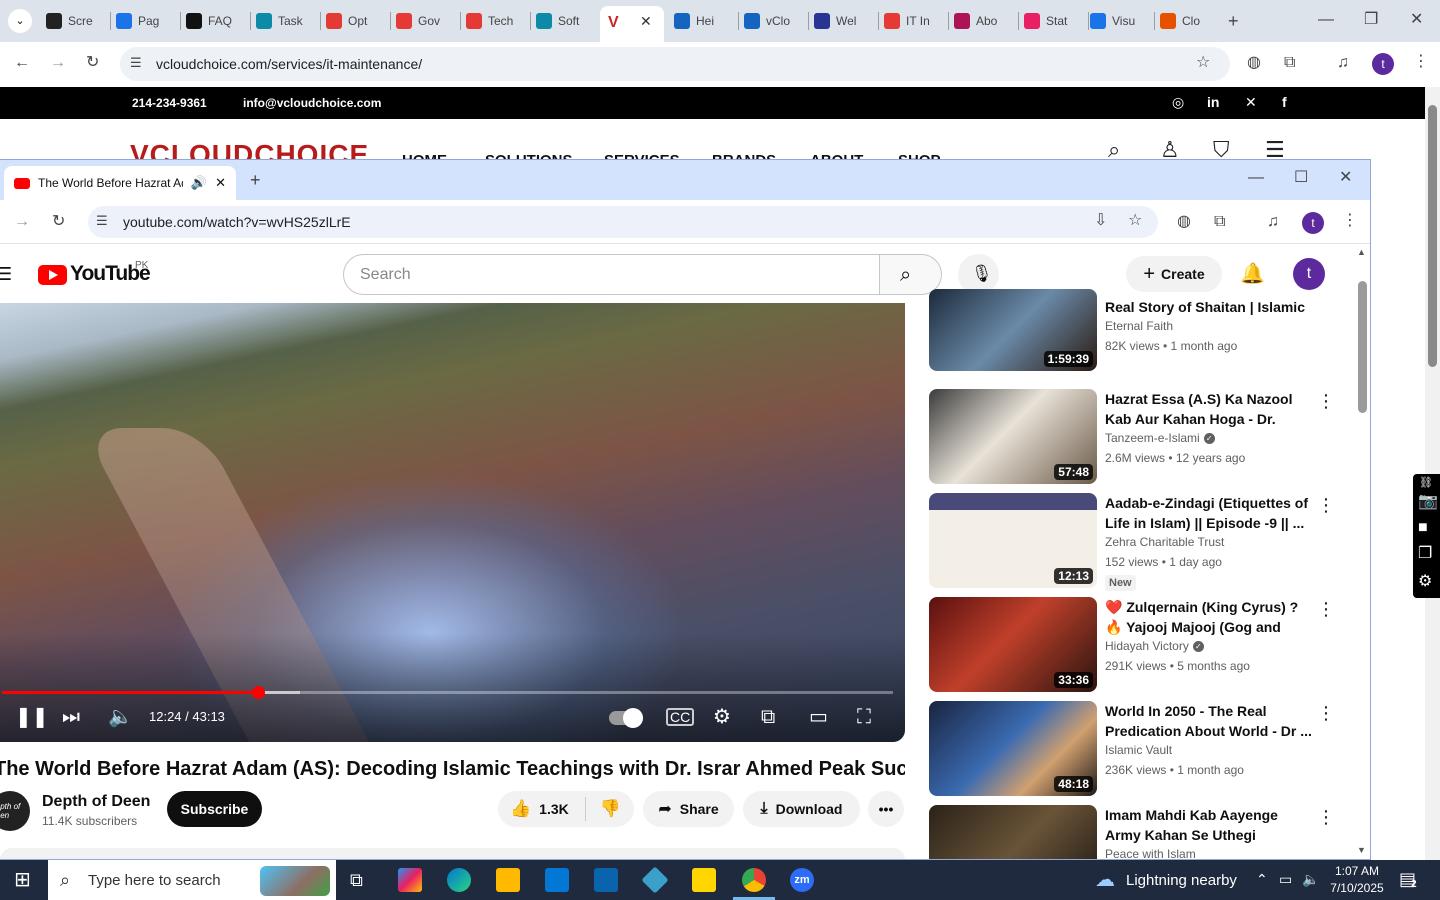 This screenshot has height=900, width=1440. I want to click on outer-tab: IT In, so click(913, 21).